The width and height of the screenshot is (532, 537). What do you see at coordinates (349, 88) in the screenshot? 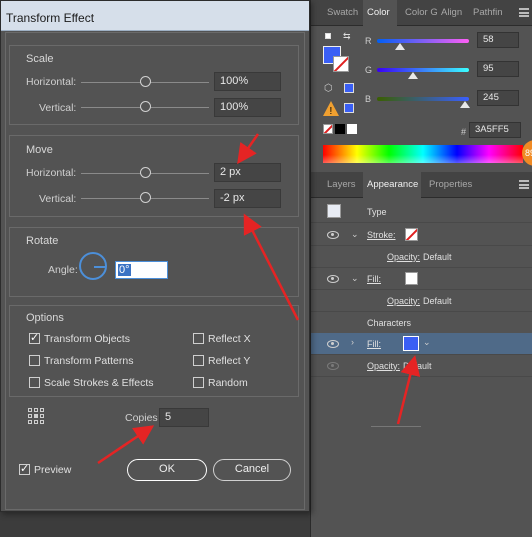
I see `web-safe-swatch` at bounding box center [349, 88].